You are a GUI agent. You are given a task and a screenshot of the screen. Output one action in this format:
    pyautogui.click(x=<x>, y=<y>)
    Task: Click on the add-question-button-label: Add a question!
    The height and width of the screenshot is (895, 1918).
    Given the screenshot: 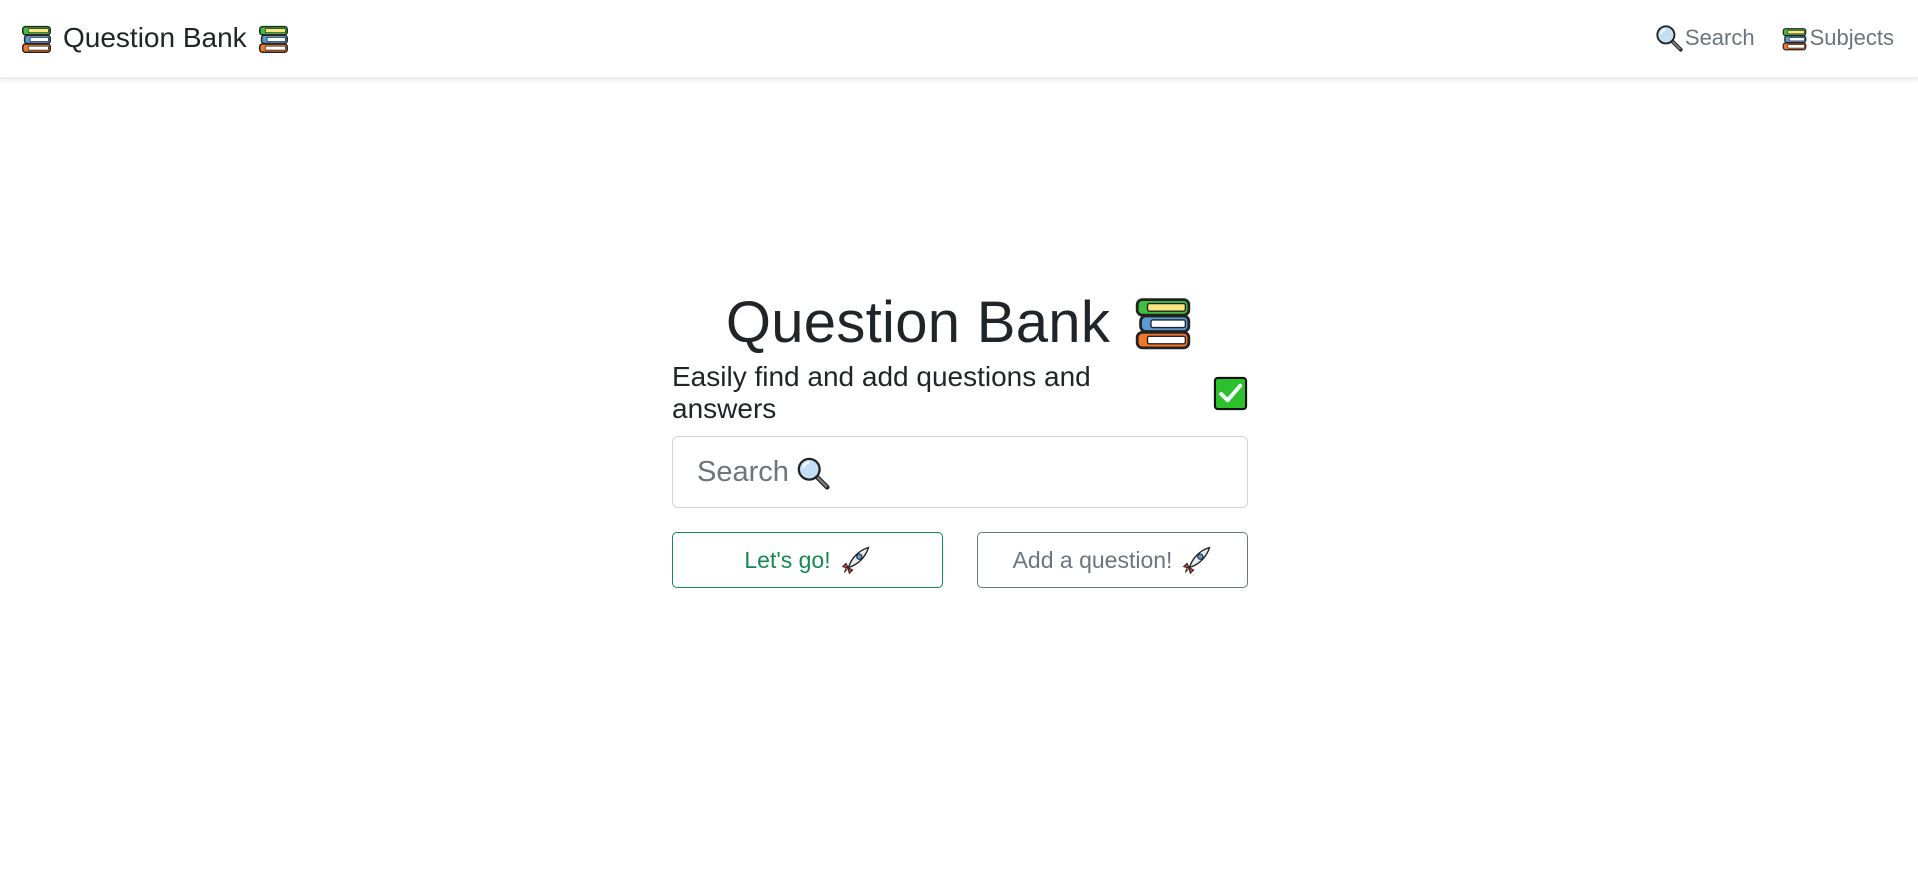 What is the action you would take?
    pyautogui.click(x=1092, y=559)
    